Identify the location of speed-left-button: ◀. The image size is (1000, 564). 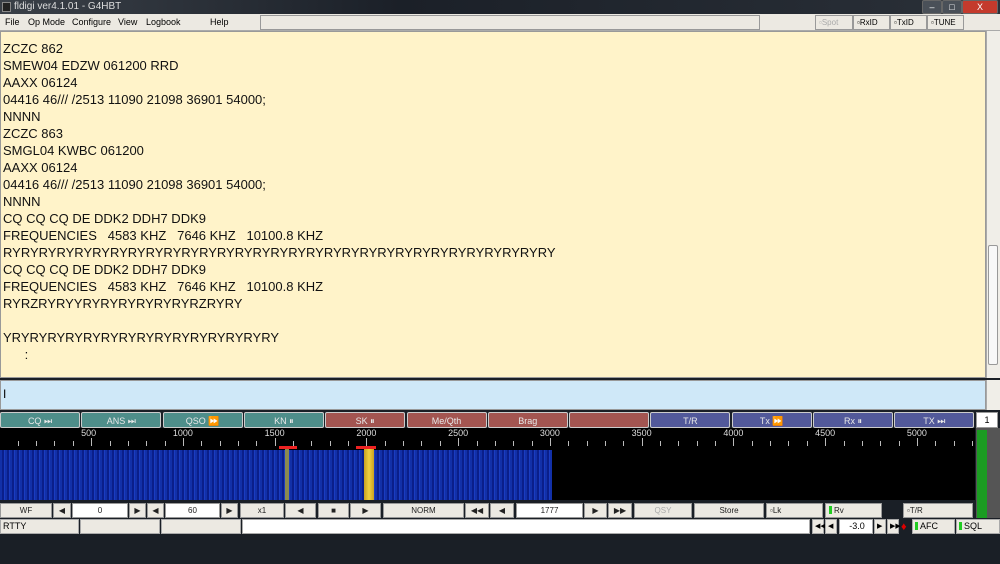
(155, 510).